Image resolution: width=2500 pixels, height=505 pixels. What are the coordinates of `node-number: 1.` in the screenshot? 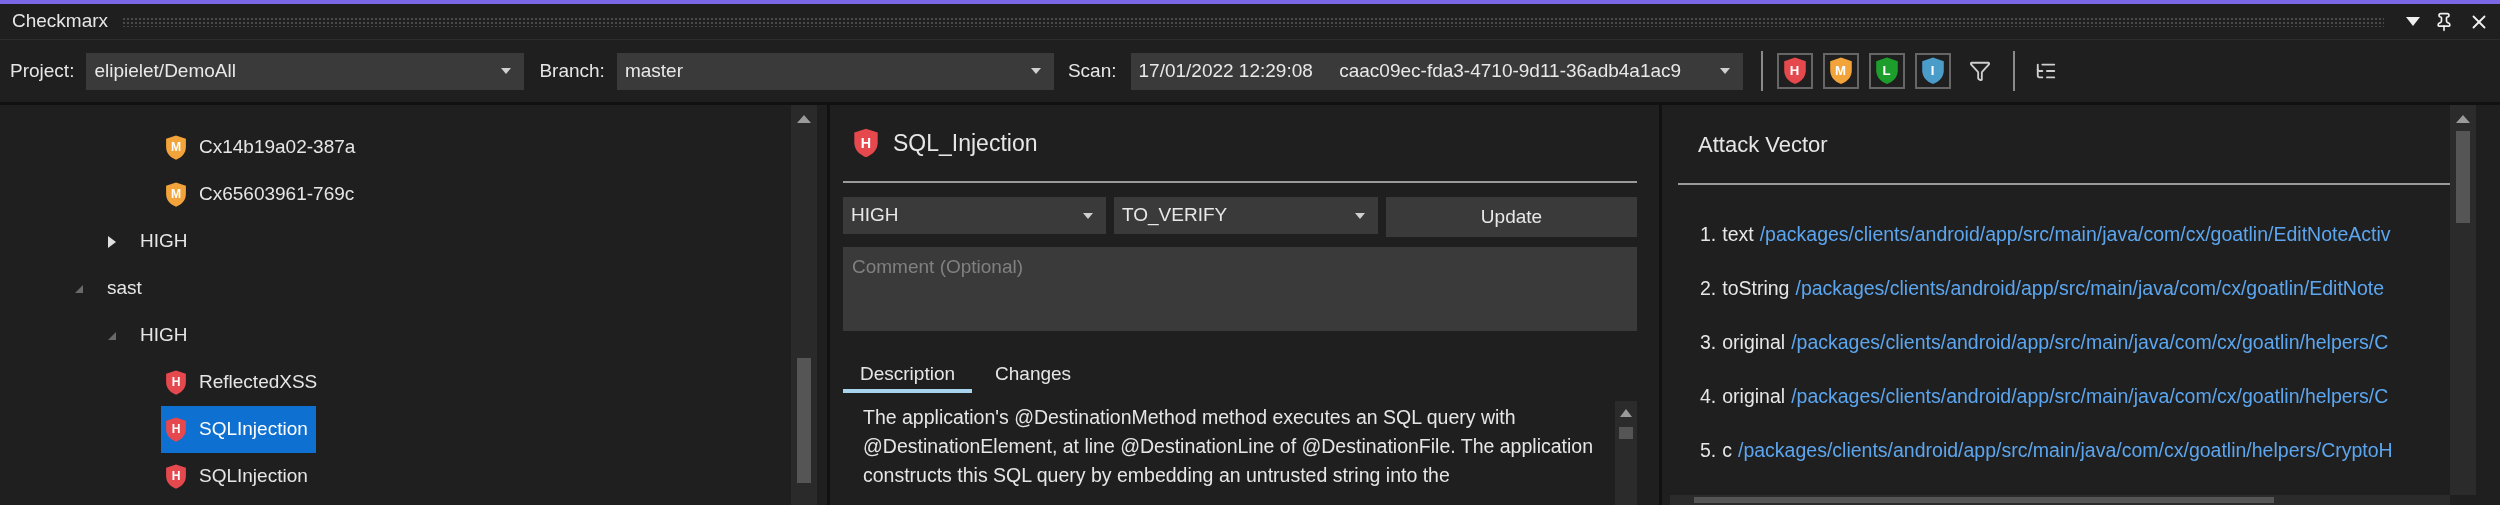 It's located at (1708, 235).